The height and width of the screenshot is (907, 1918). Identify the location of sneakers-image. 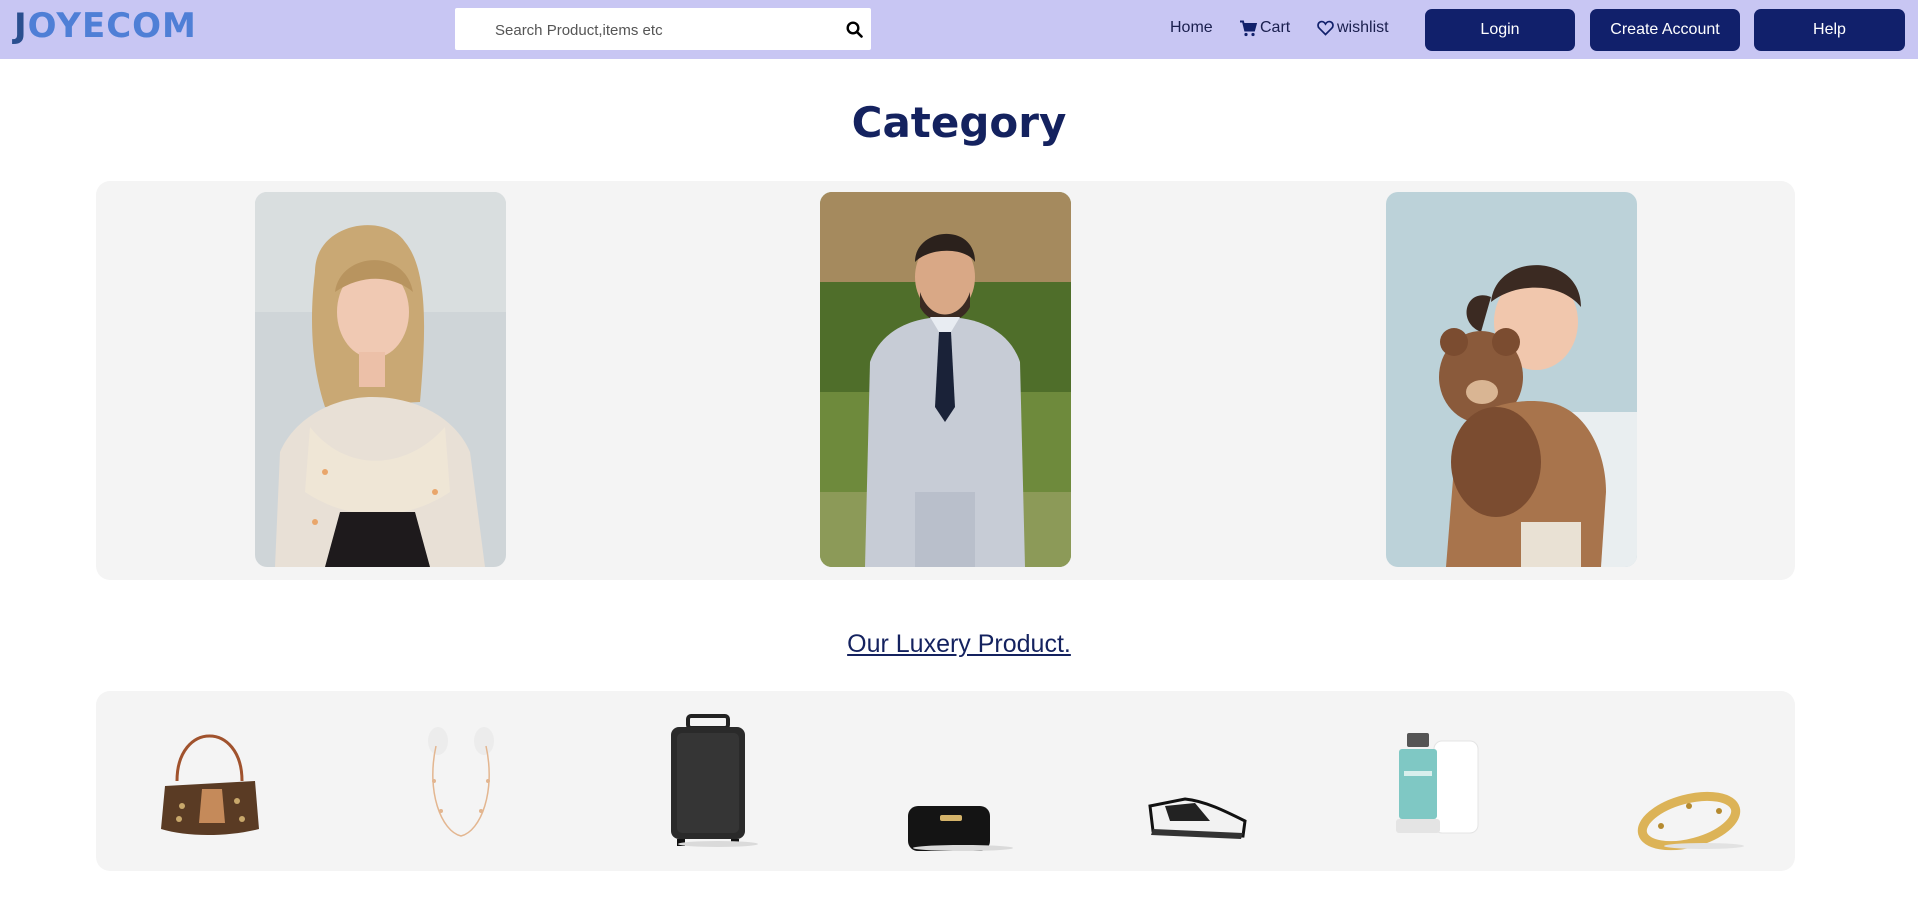
(1197, 818).